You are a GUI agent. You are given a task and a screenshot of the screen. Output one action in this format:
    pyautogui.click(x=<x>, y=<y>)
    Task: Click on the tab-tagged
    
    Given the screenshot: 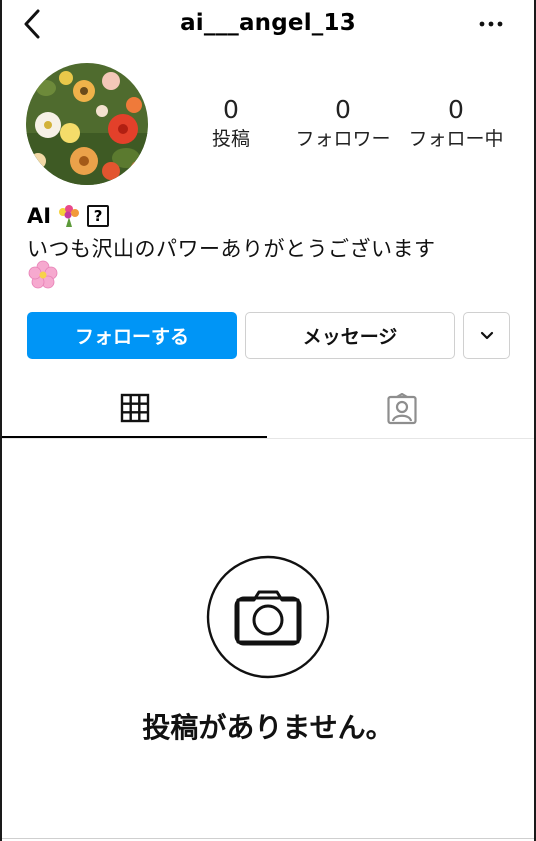 What is the action you would take?
    pyautogui.click(x=400, y=409)
    